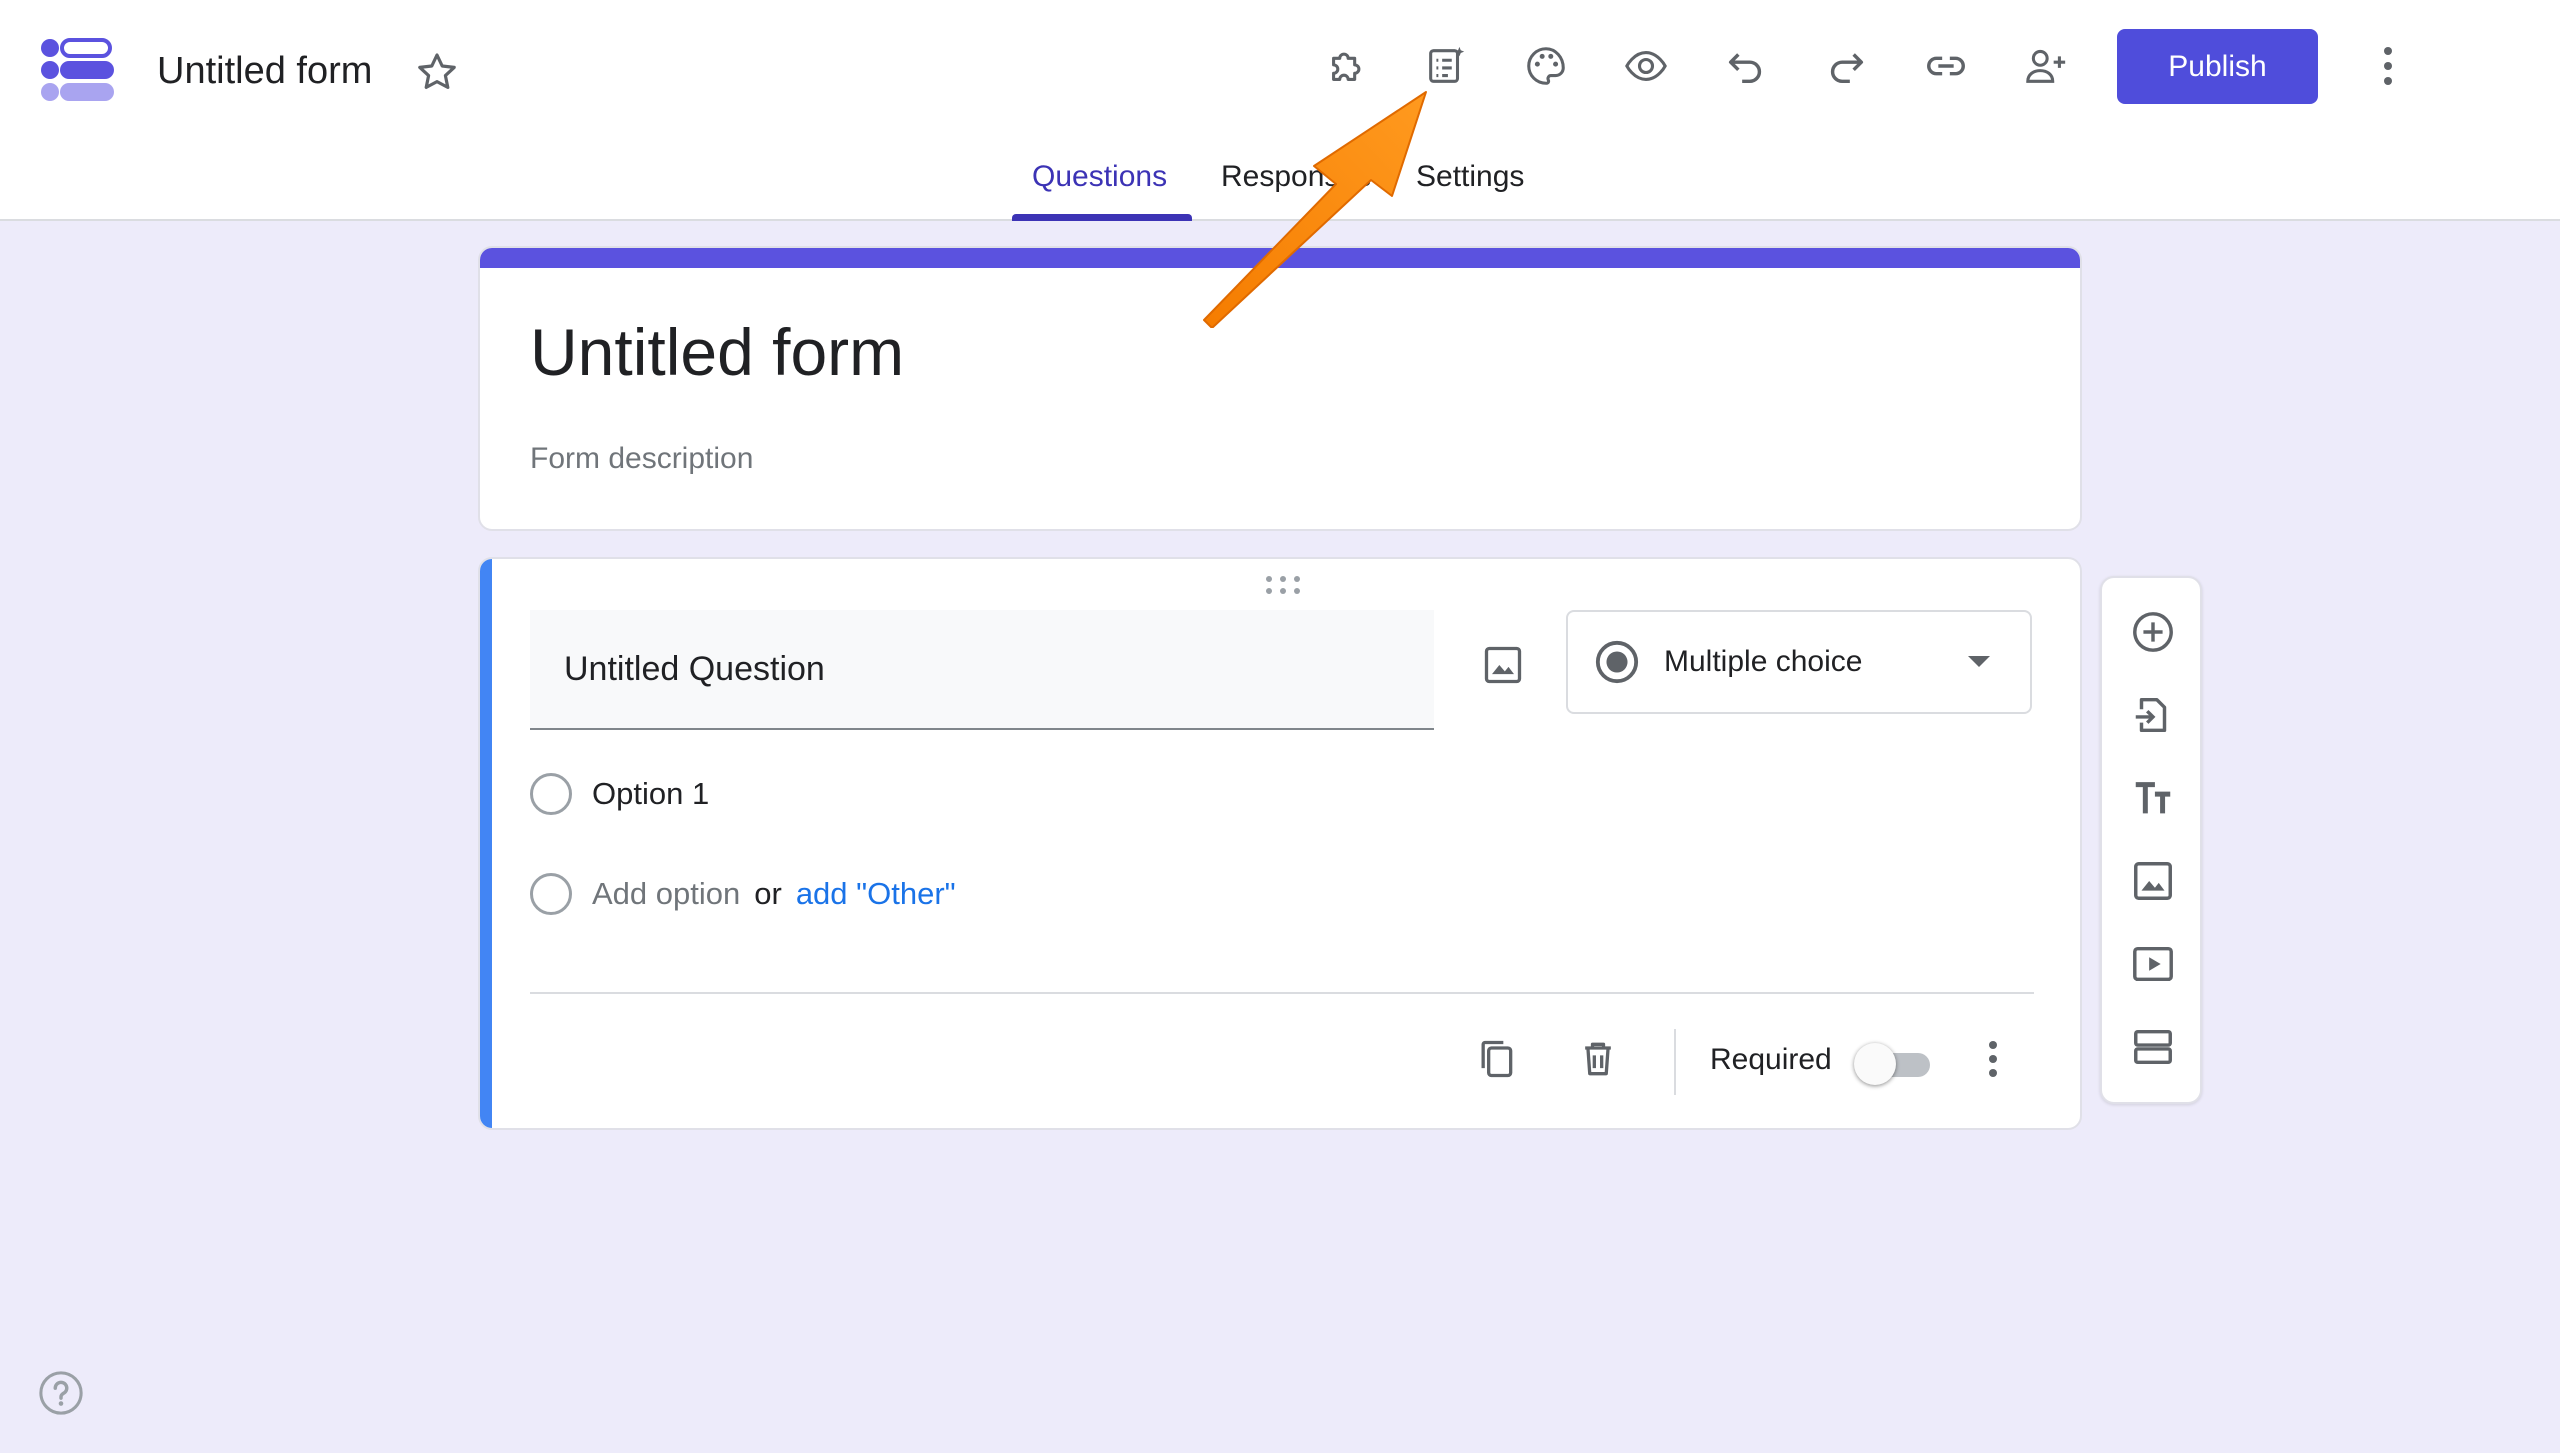 Image resolution: width=2560 pixels, height=1453 pixels. I want to click on or-label: or, so click(768, 893).